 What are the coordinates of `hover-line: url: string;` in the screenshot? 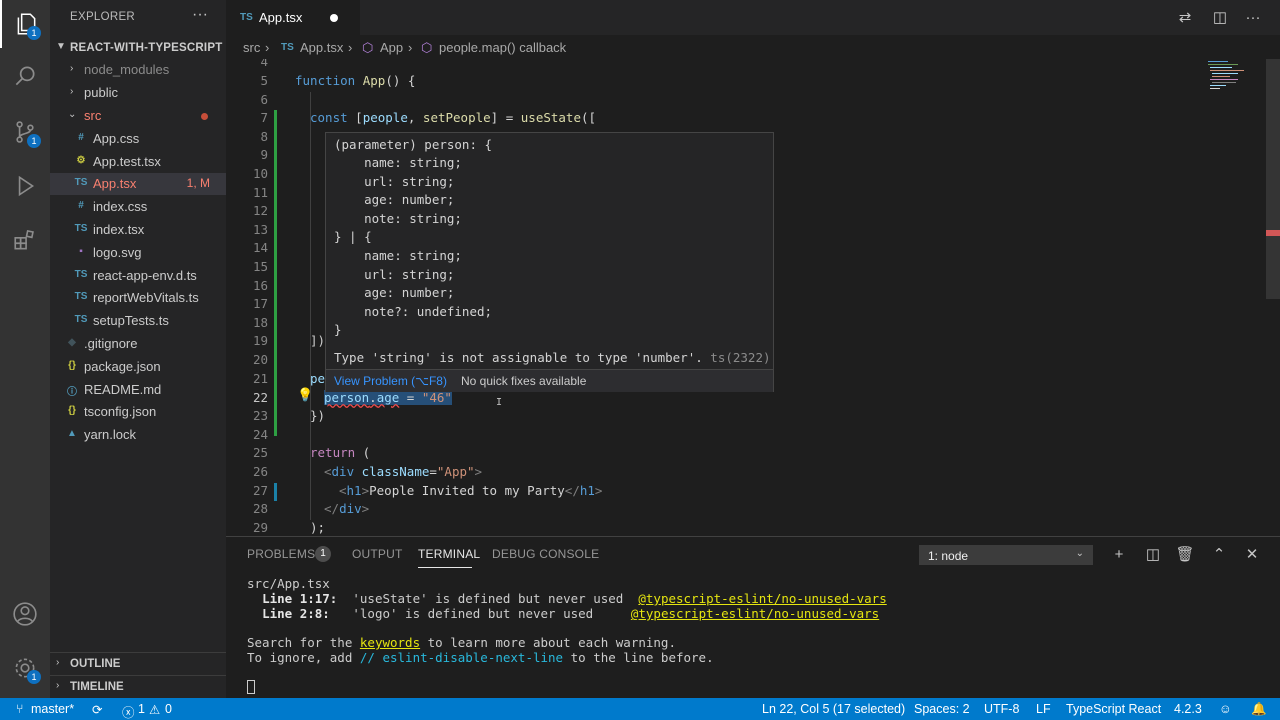 It's located at (394, 274).